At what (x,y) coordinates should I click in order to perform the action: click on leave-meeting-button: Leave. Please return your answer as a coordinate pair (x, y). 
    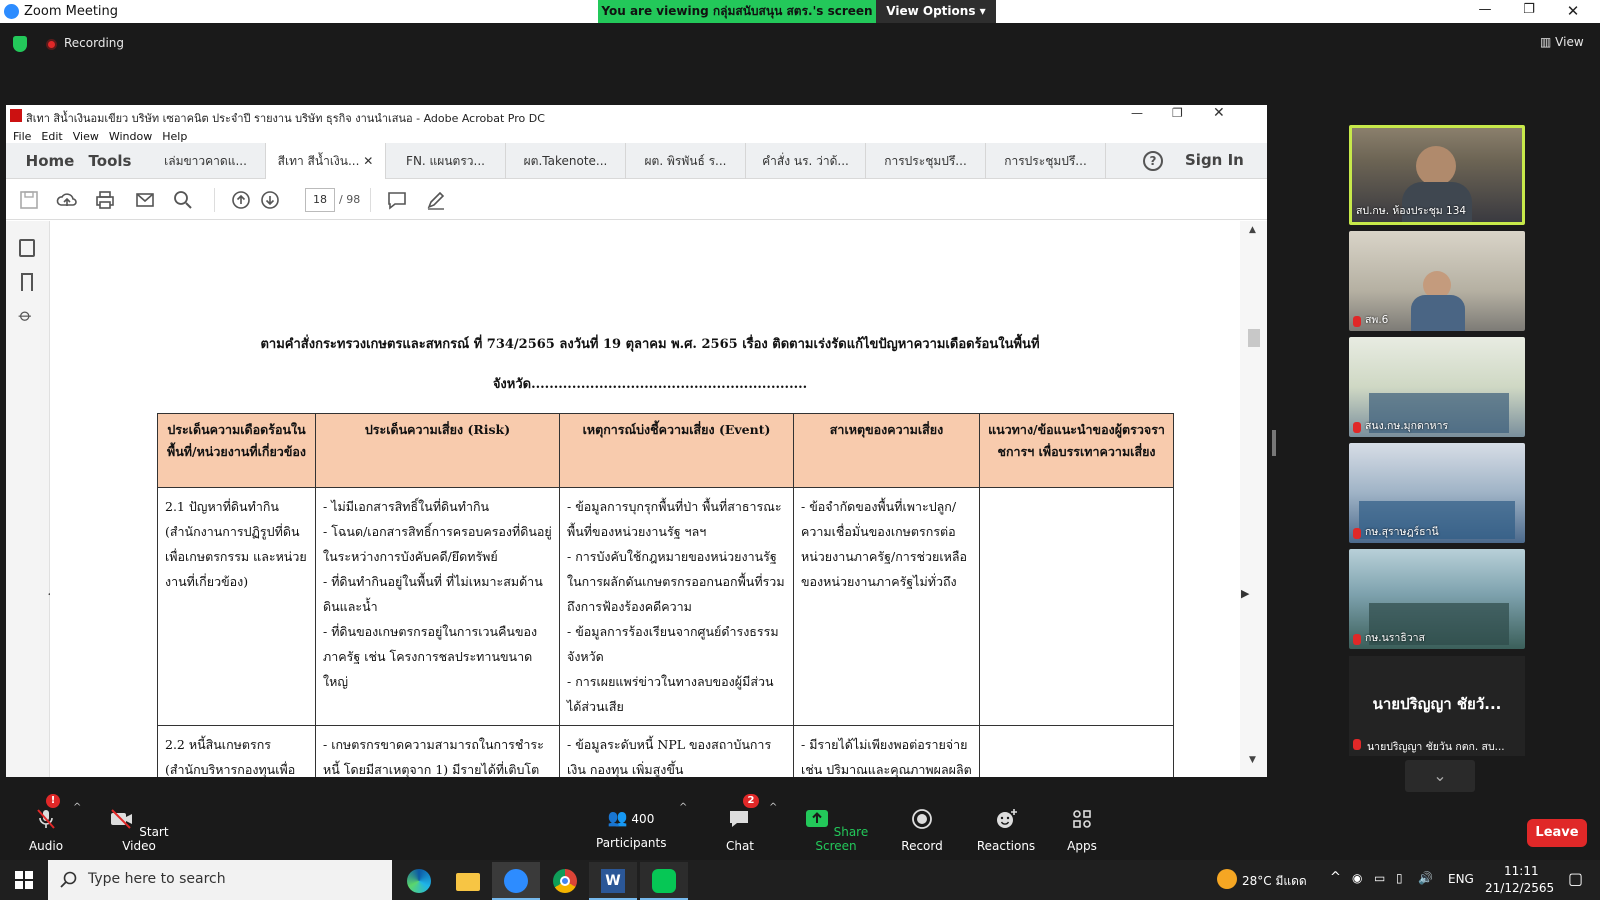
    Looking at the image, I should click on (1557, 833).